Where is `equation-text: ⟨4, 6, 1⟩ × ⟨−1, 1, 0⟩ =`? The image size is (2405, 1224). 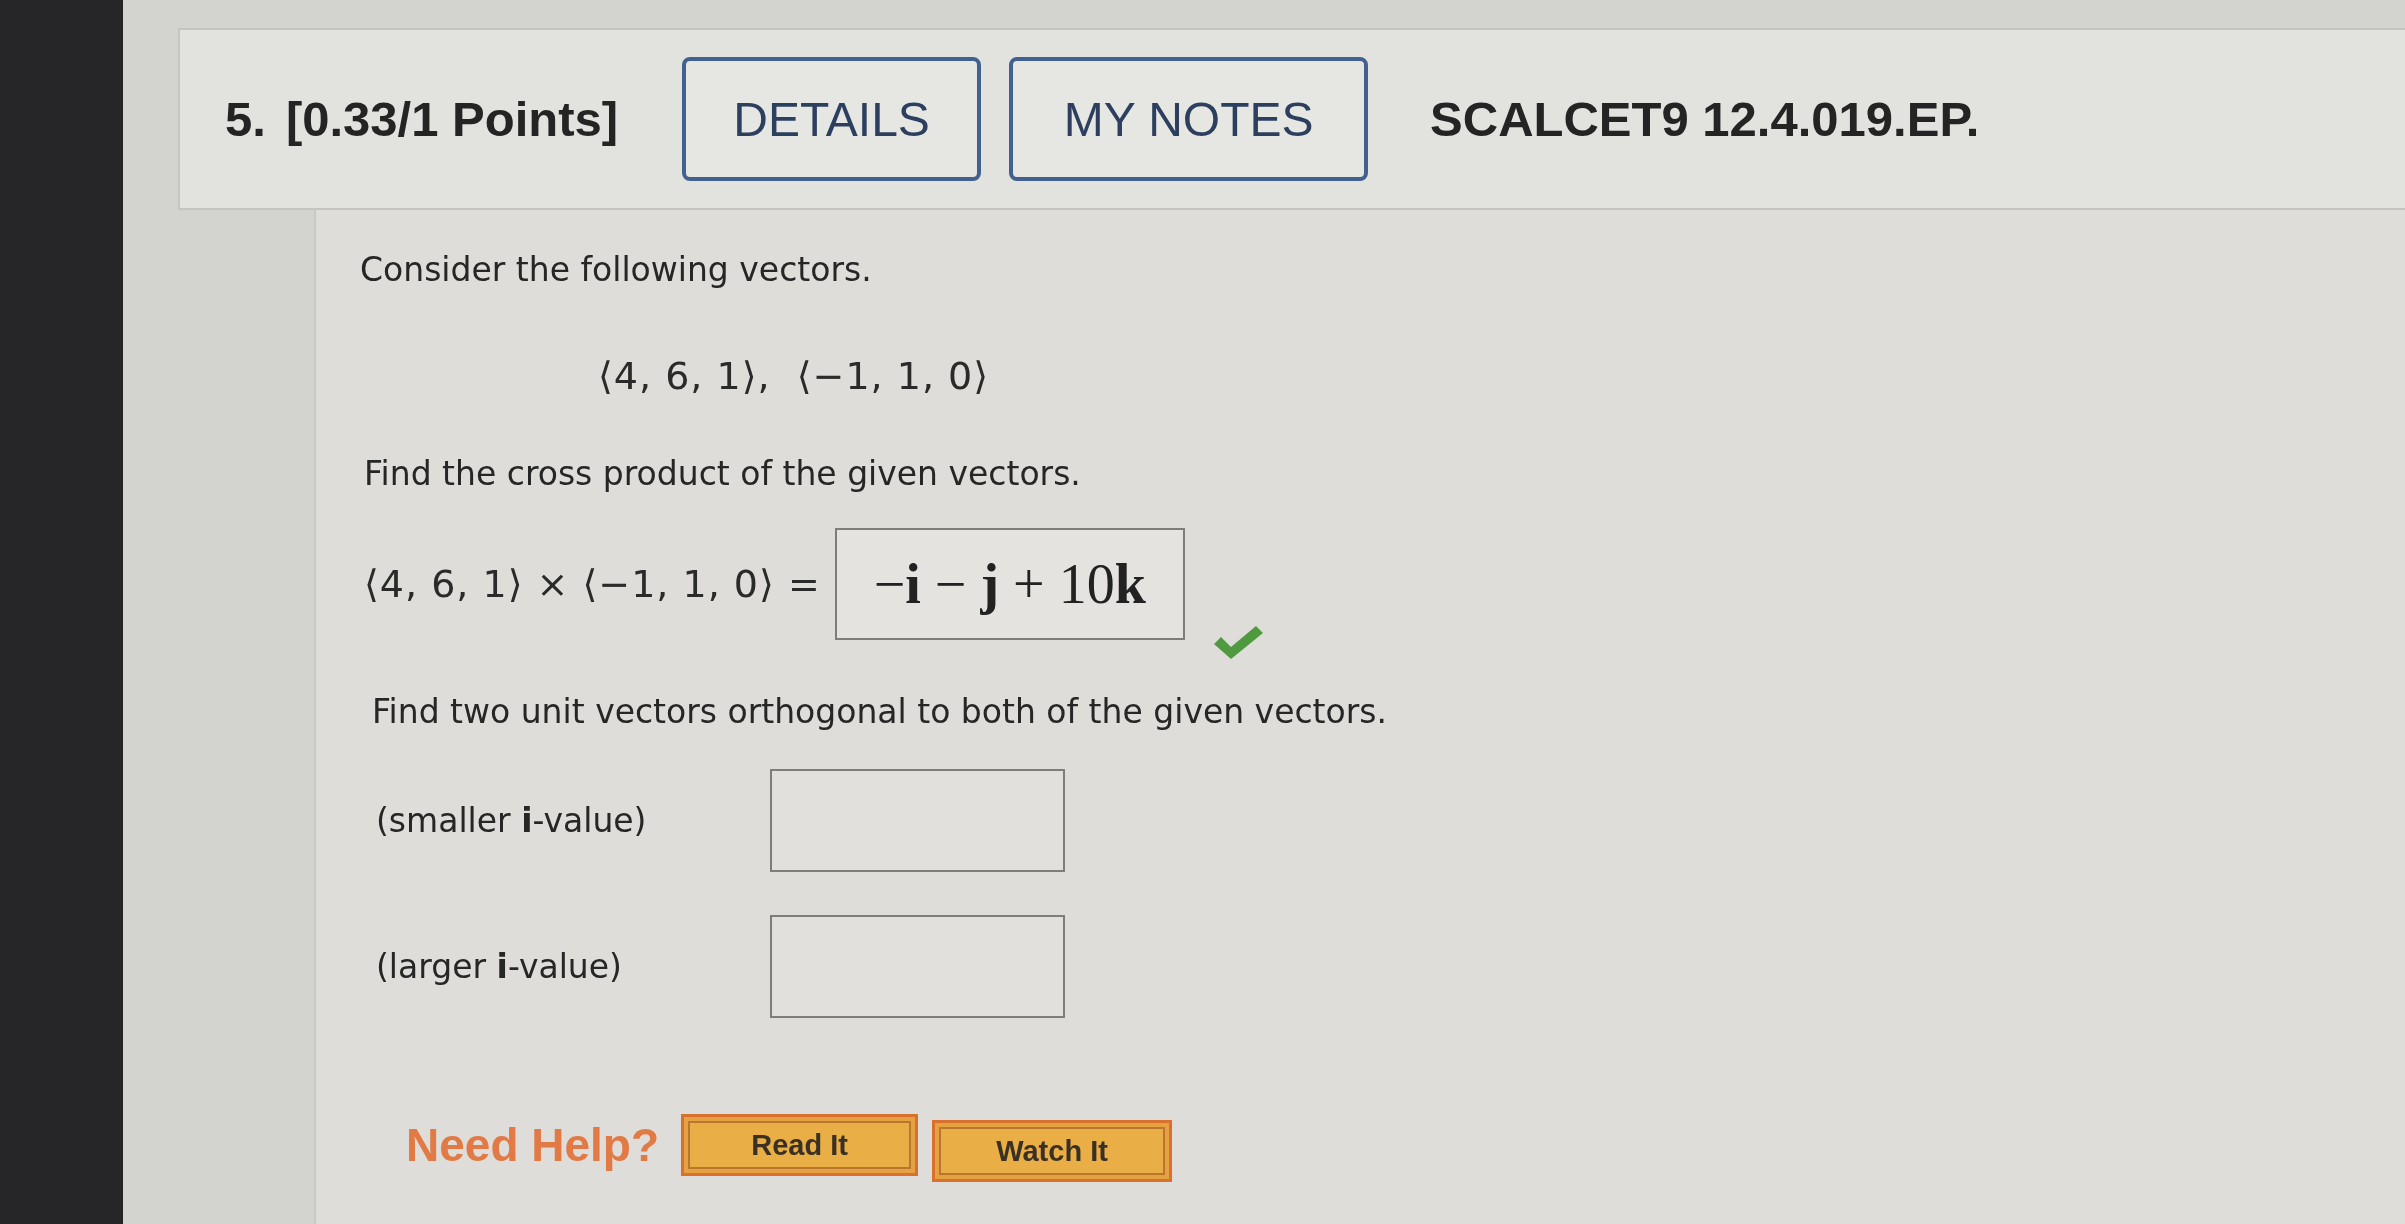 equation-text: ⟨4, 6, 1⟩ × ⟨−1, 1, 0⟩ = is located at coordinates (592, 584).